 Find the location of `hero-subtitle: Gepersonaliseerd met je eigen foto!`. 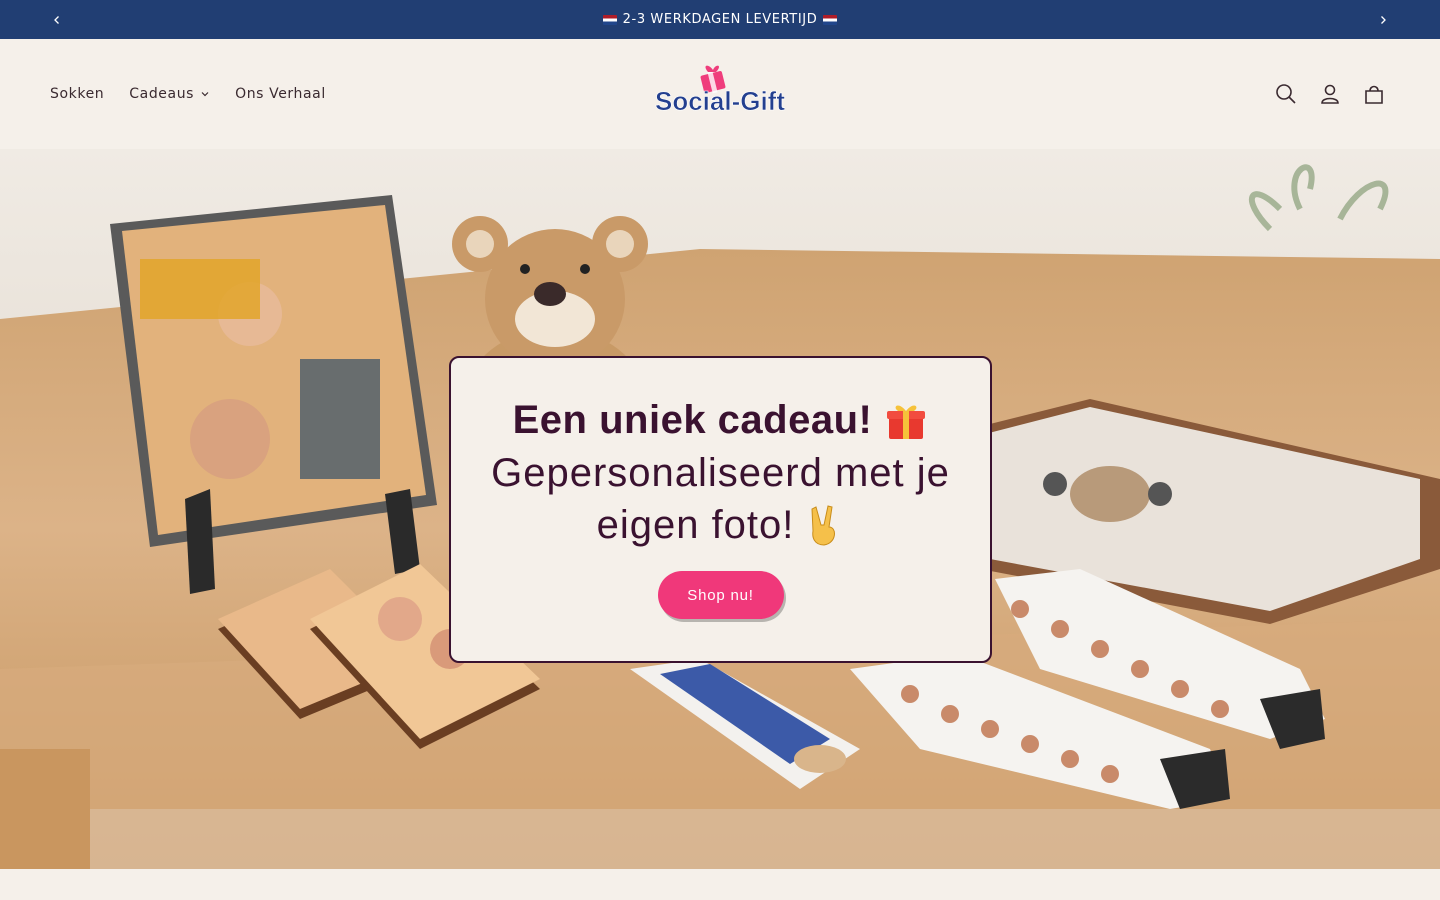

hero-subtitle: Gepersonaliseerd met je eigen foto! is located at coordinates (720, 499).